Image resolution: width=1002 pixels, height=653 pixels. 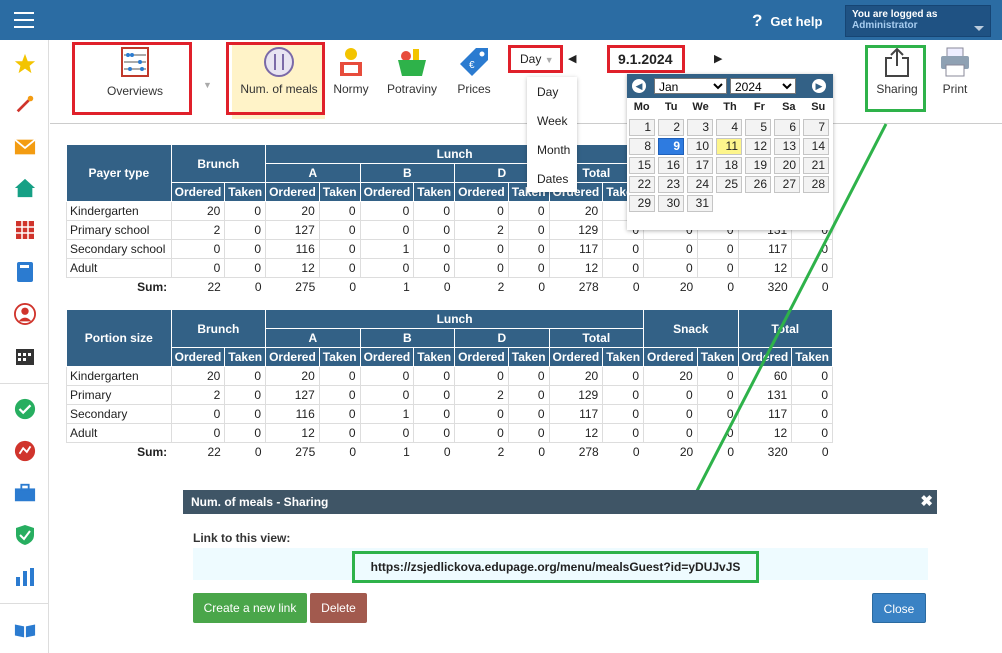 I want to click on create-link-button: Create a new link, so click(x=250, y=608).